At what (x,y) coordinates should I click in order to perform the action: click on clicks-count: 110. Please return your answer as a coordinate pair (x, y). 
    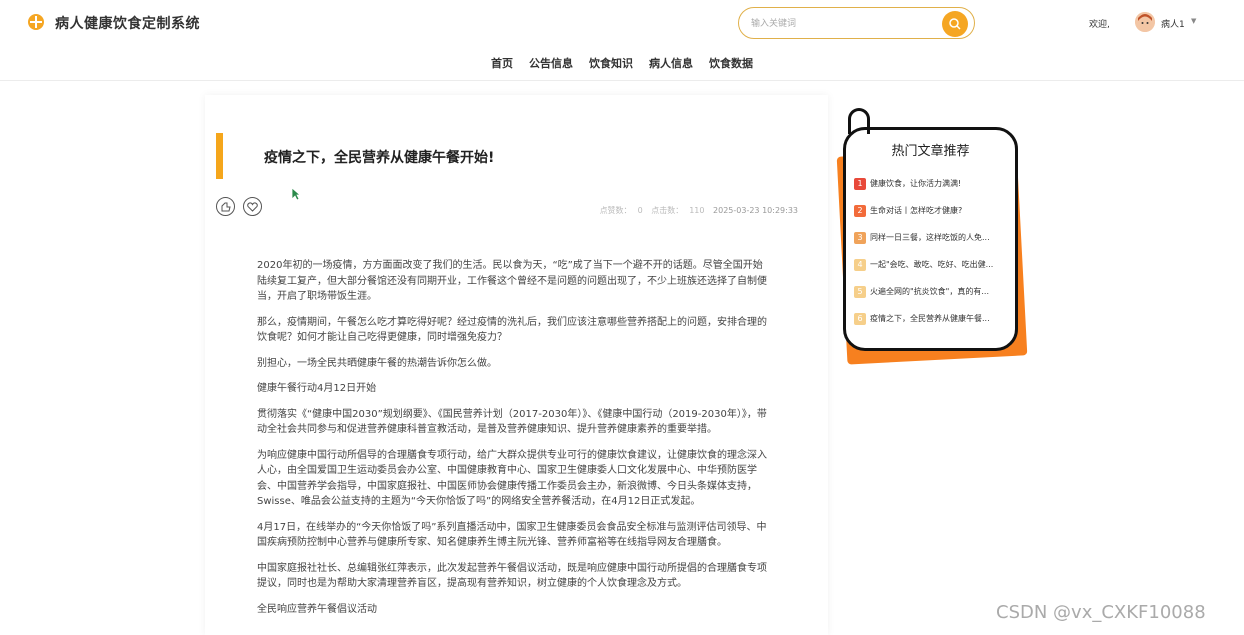
    Looking at the image, I should click on (697, 210).